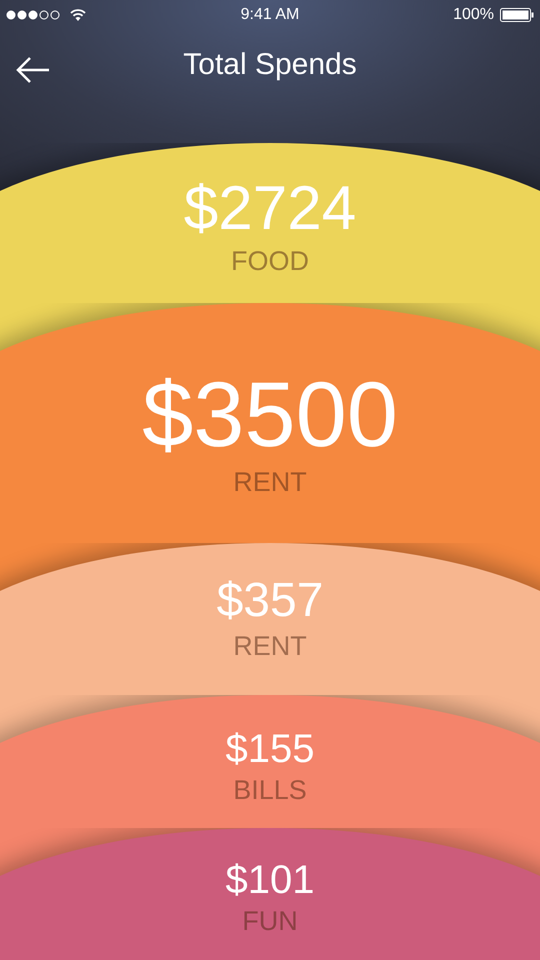  I want to click on back-button, so click(33, 70).